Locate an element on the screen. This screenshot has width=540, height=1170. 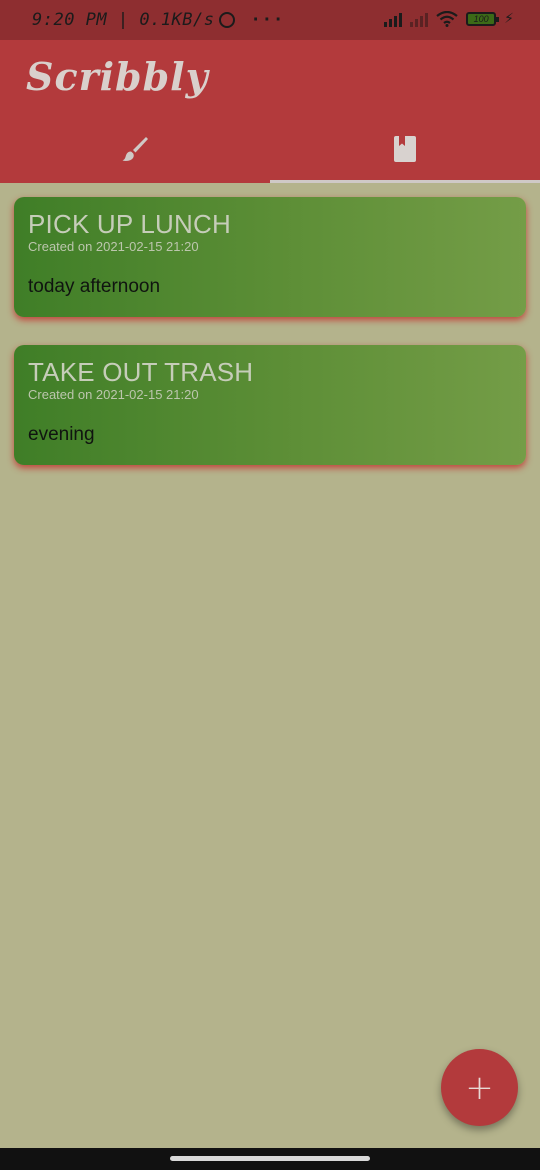
status-right: 100 ⚡ is located at coordinates (449, 18).